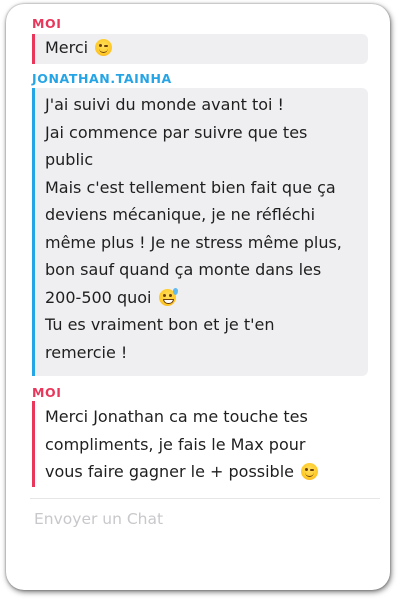 This screenshot has height=600, width=400. Describe the element at coordinates (205, 498) in the screenshot. I see `divider` at that location.